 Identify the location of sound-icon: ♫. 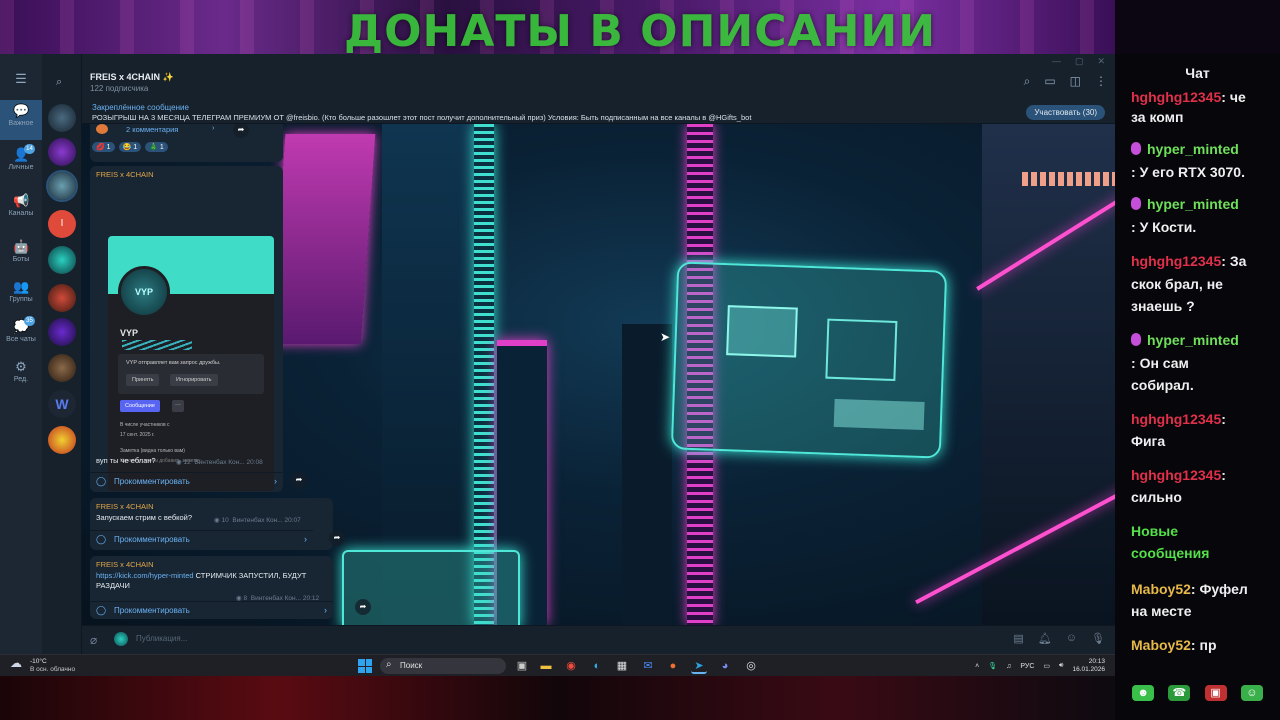
(1008, 666).